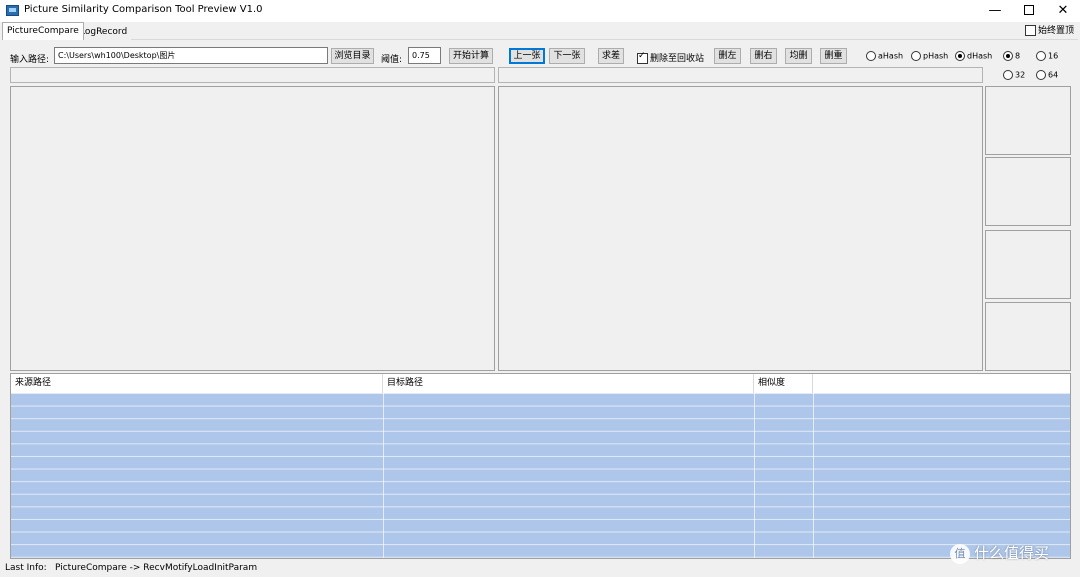 This screenshot has height=577, width=1080. What do you see at coordinates (424, 55) in the screenshot?
I see `threshold-input: 0.75` at bounding box center [424, 55].